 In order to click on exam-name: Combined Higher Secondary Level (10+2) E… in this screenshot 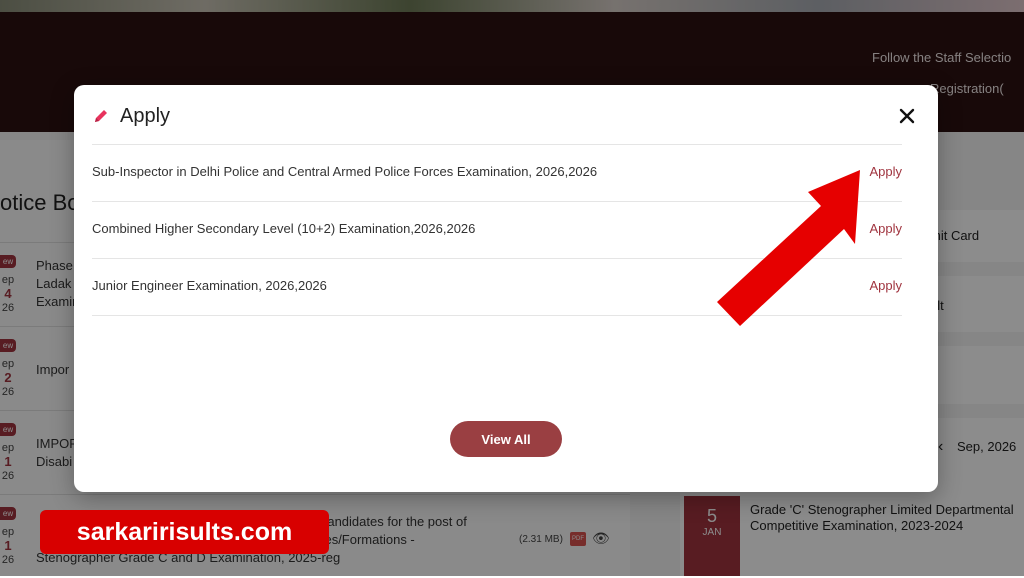, I will do `click(284, 228)`.